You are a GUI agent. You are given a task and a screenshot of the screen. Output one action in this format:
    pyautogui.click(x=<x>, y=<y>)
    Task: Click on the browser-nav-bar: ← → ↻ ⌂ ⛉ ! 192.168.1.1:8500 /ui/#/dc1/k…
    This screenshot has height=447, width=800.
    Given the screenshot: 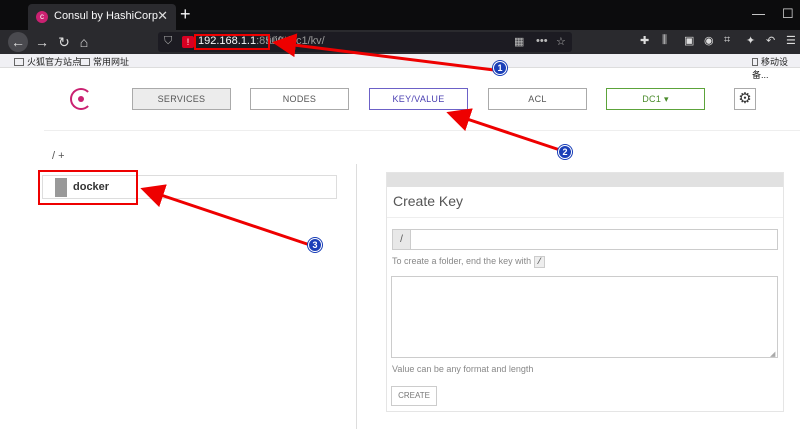 What is the action you would take?
    pyautogui.click(x=400, y=42)
    